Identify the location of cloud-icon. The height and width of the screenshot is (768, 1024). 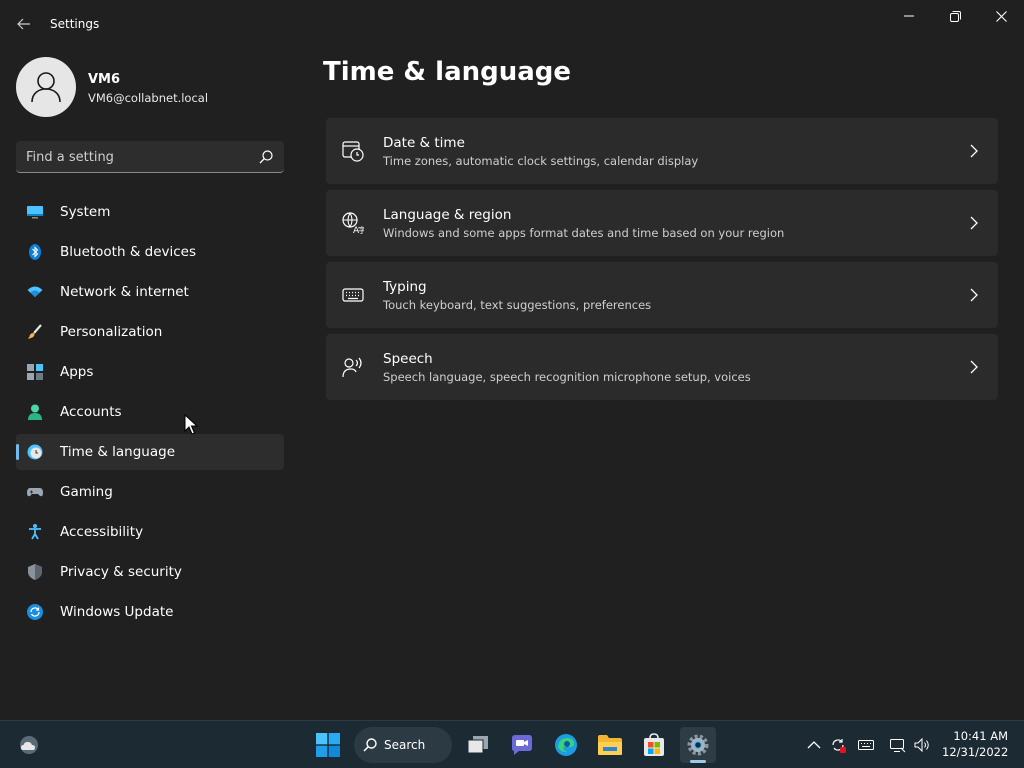
(29, 745).